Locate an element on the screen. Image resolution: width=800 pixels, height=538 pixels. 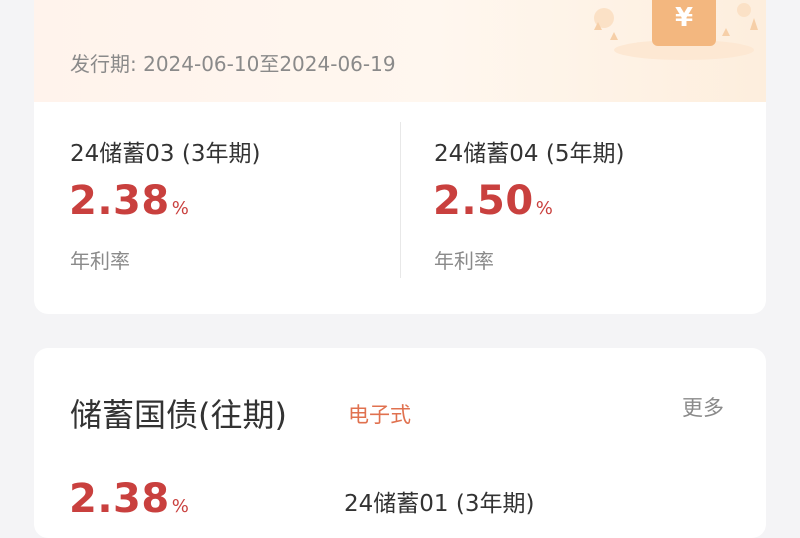
bond-name: 24储蓄03 (3年期) is located at coordinates (165, 154).